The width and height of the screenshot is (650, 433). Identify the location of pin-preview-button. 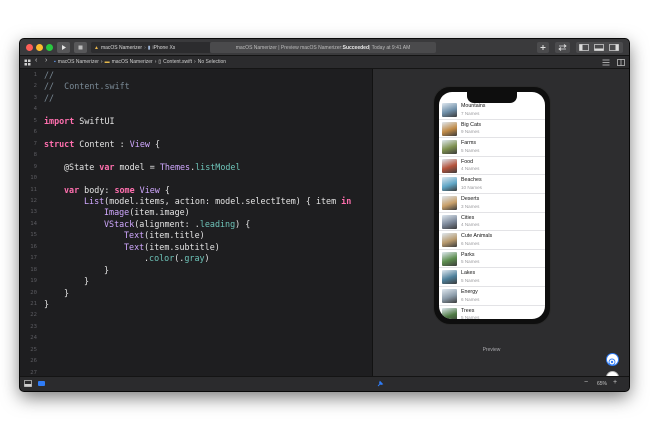
(380, 385).